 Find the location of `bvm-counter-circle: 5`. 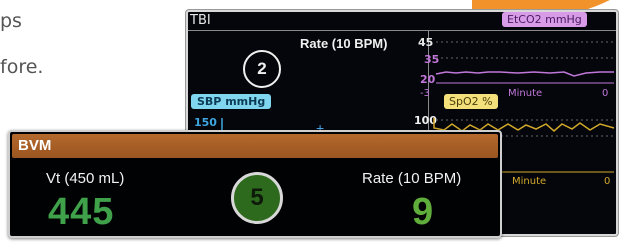

bvm-counter-circle: 5 is located at coordinates (257, 198).